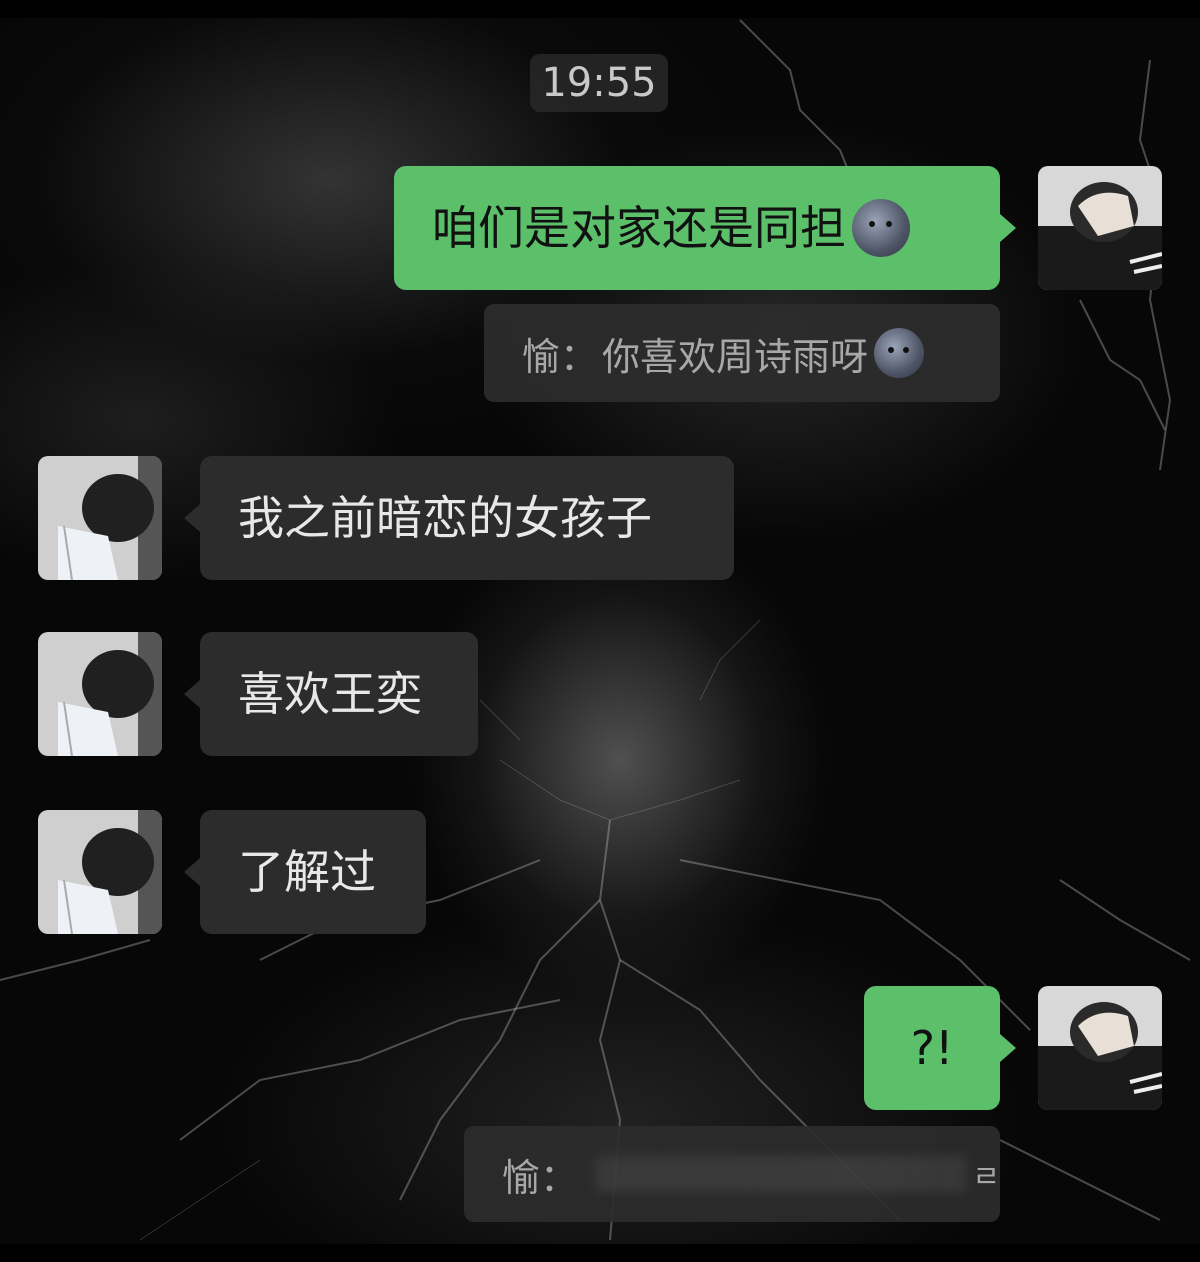  What do you see at coordinates (735, 356) in the screenshot?
I see `quote-text: 你喜欢周诗雨呀` at bounding box center [735, 356].